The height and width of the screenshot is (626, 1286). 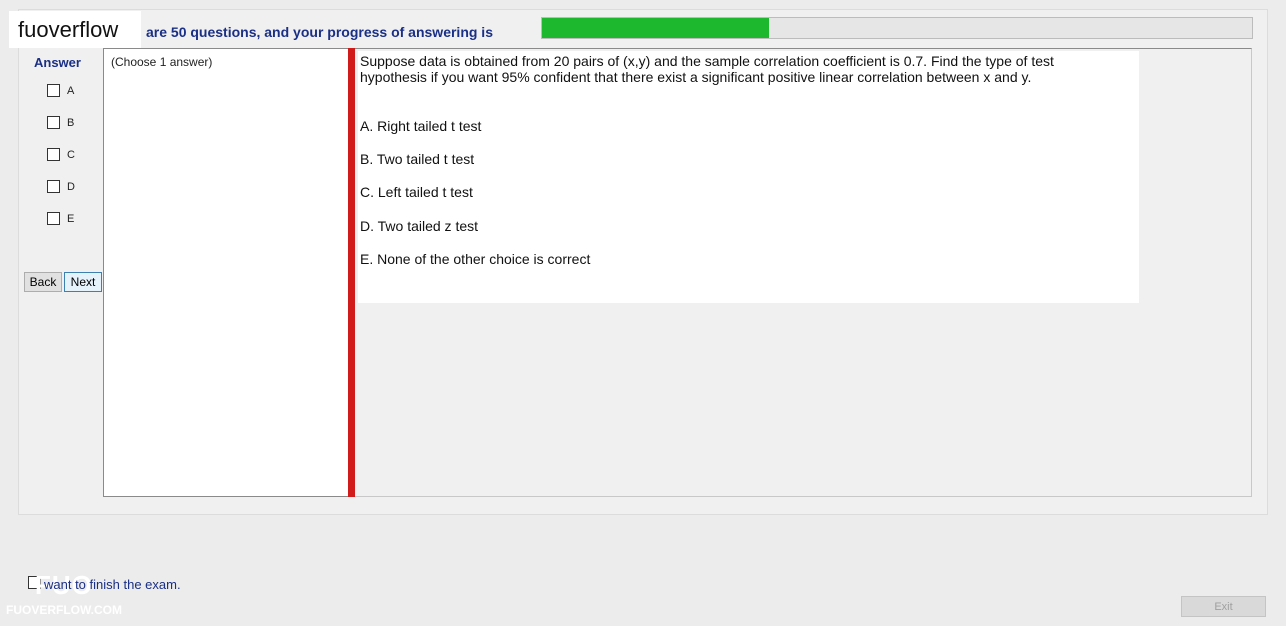 I want to click on option-b: B, so click(x=60, y=122).